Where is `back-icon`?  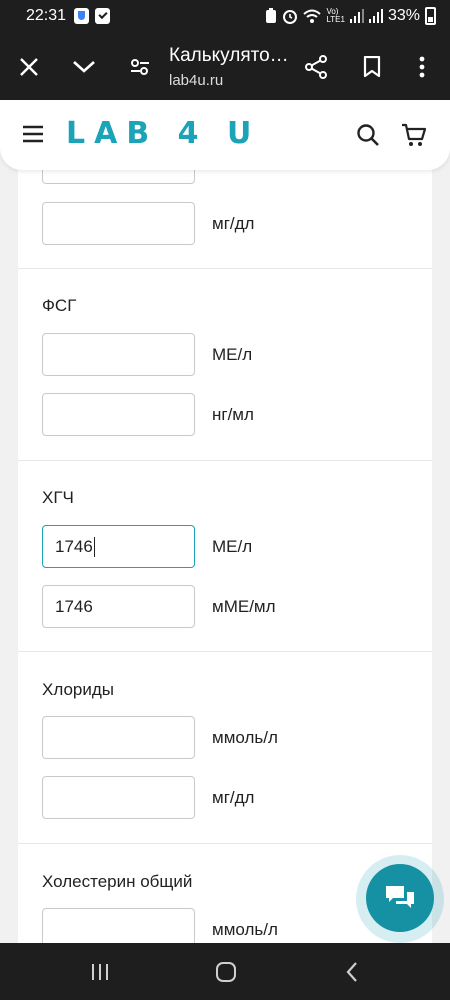
back-icon is located at coordinates (352, 971).